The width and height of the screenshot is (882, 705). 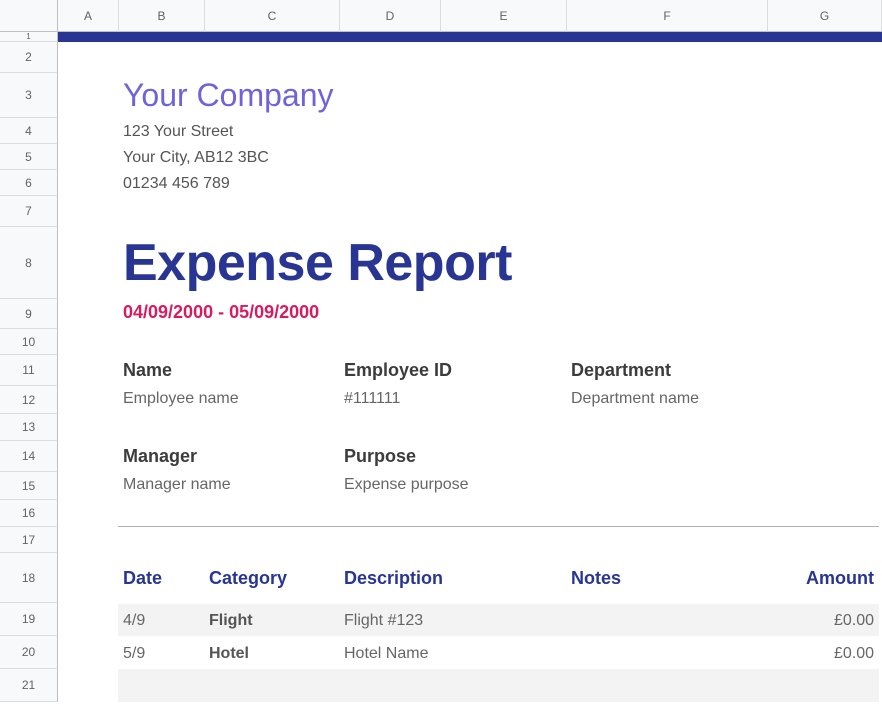 I want to click on employee-id-value: #111111, so click(x=372, y=399).